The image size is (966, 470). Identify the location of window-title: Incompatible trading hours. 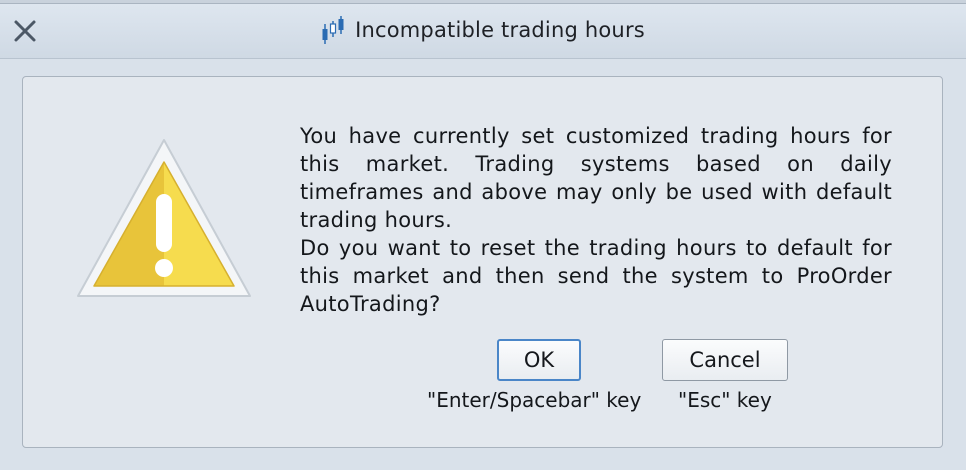
(500, 30).